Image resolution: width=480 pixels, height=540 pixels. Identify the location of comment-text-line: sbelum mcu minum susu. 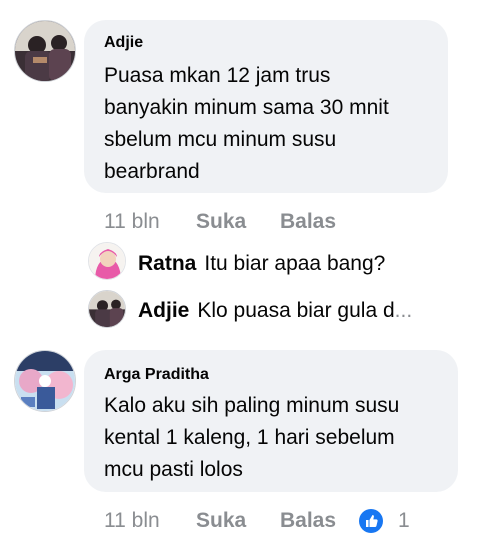
(220, 139).